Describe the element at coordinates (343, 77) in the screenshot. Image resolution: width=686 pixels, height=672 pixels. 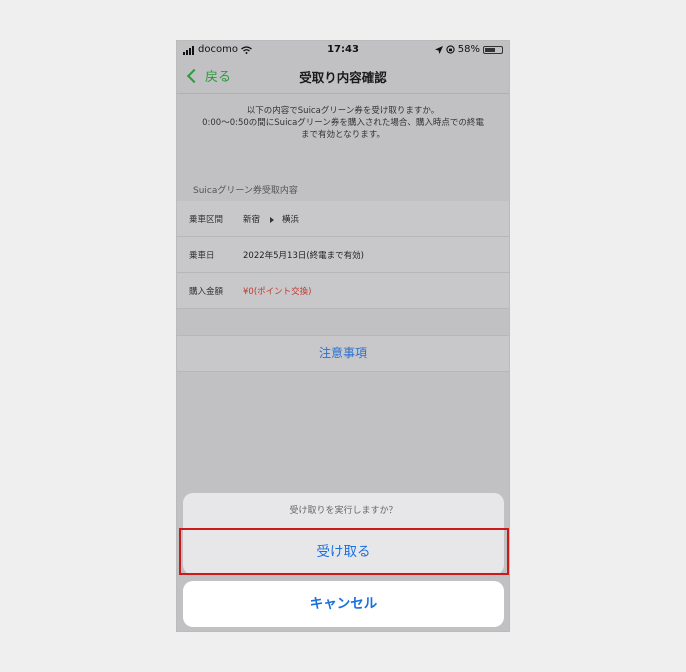
I see `page-title: 受取り内容確認` at that location.